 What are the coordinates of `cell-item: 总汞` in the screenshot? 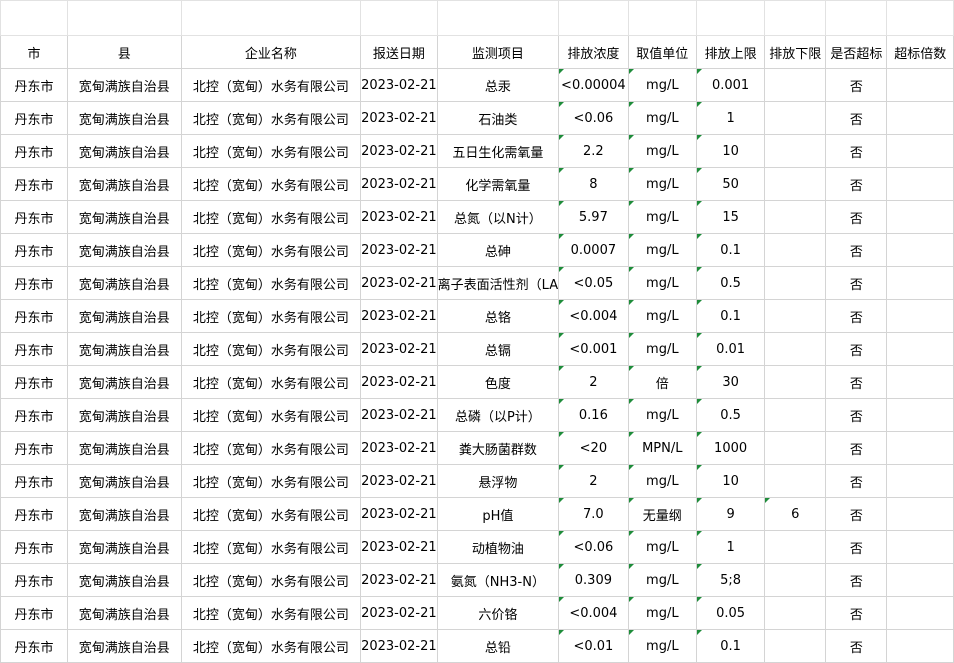 It's located at (498, 85).